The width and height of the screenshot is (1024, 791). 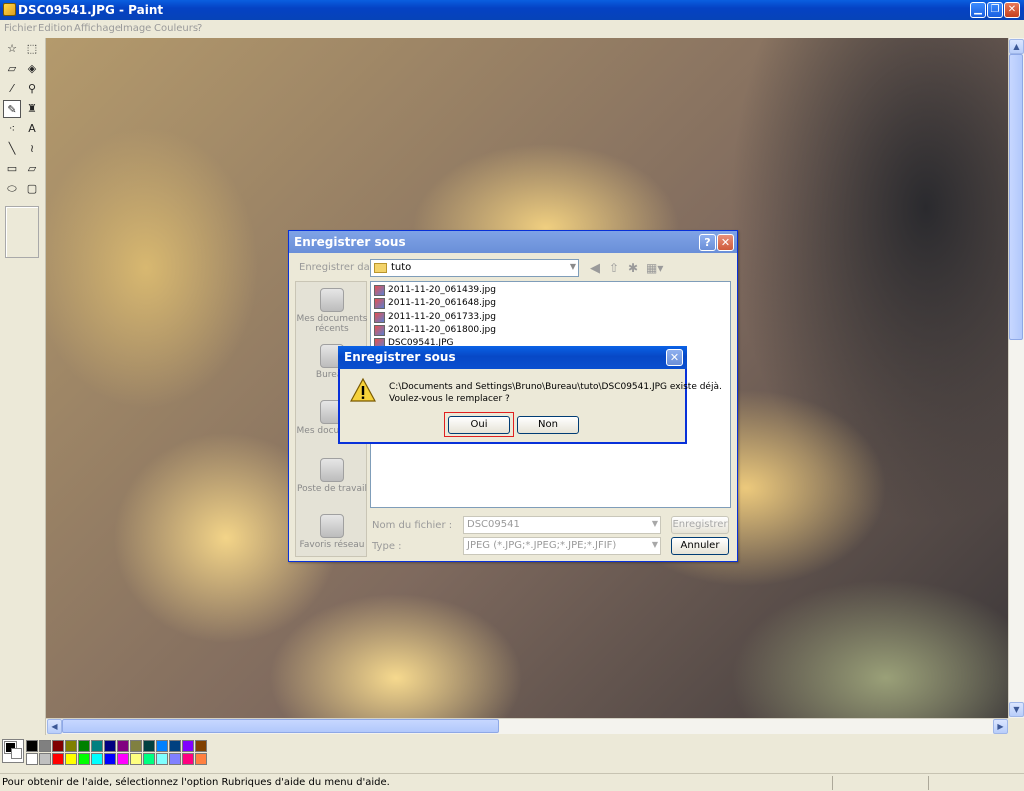 I want to click on color-picker-icon: ⁄, so click(x=12, y=89).